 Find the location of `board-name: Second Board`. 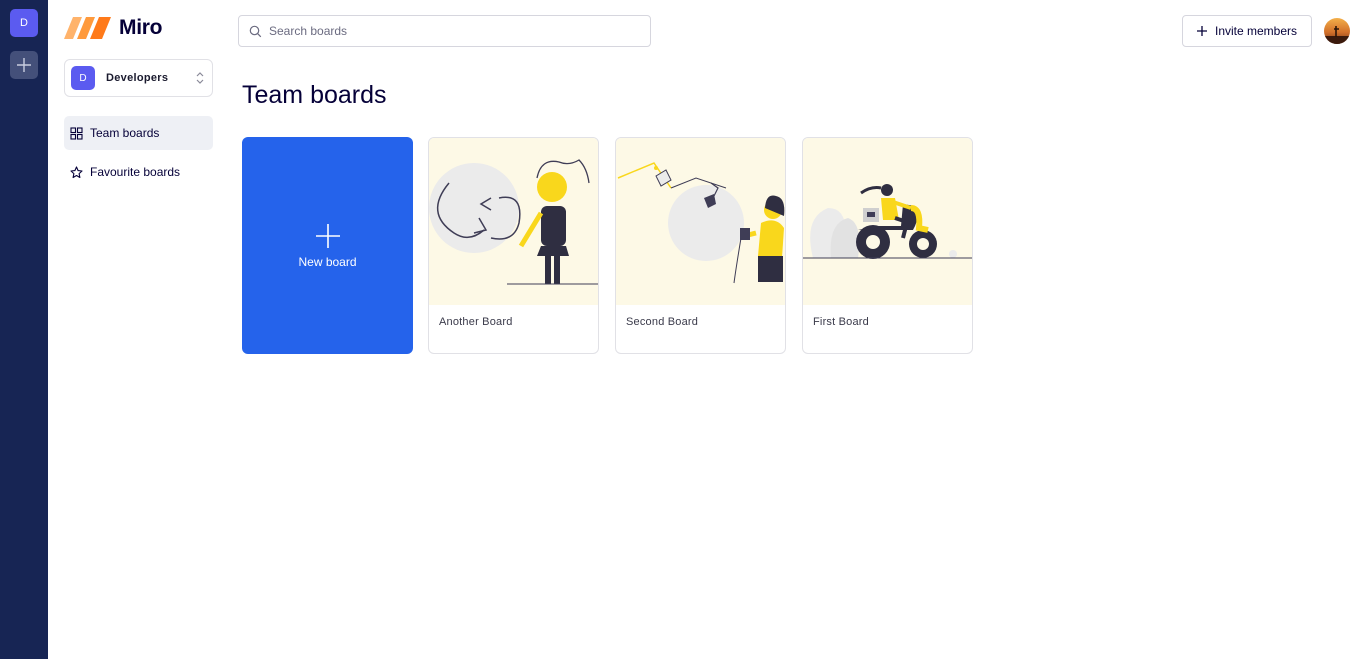

board-name: Second Board is located at coordinates (662, 322).